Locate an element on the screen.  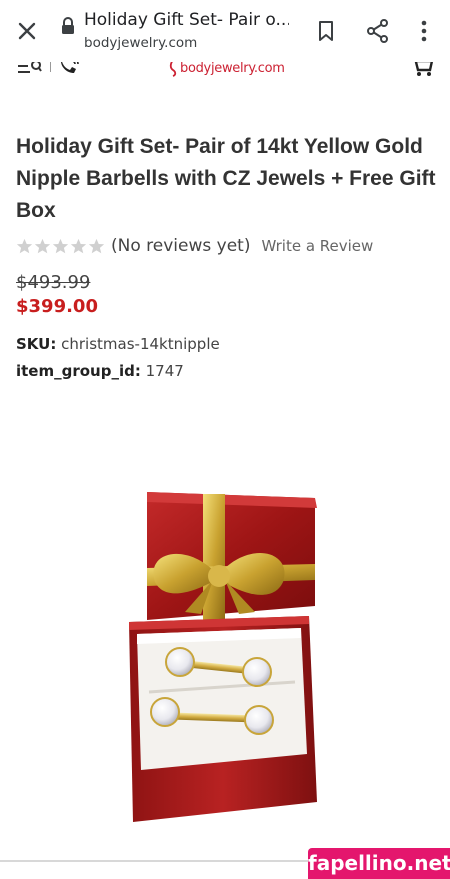
item-group-value: 1747 is located at coordinates (164, 371).